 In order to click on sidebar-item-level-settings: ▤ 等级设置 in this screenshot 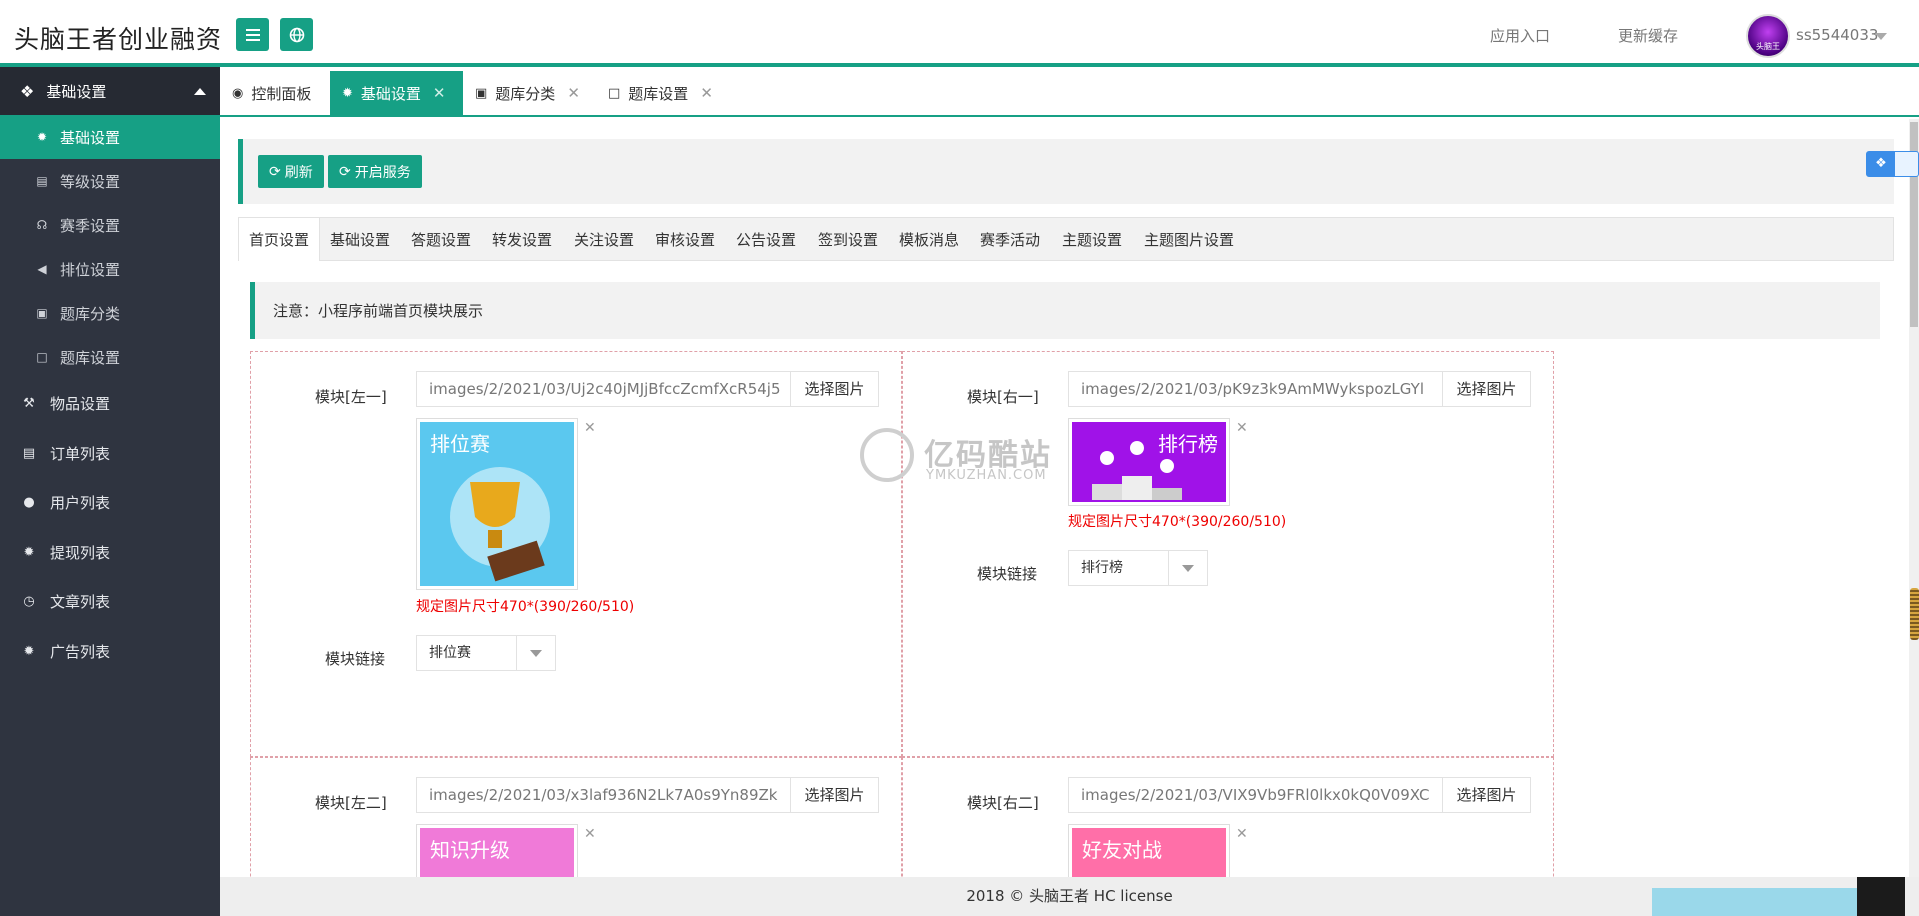, I will do `click(110, 181)`.